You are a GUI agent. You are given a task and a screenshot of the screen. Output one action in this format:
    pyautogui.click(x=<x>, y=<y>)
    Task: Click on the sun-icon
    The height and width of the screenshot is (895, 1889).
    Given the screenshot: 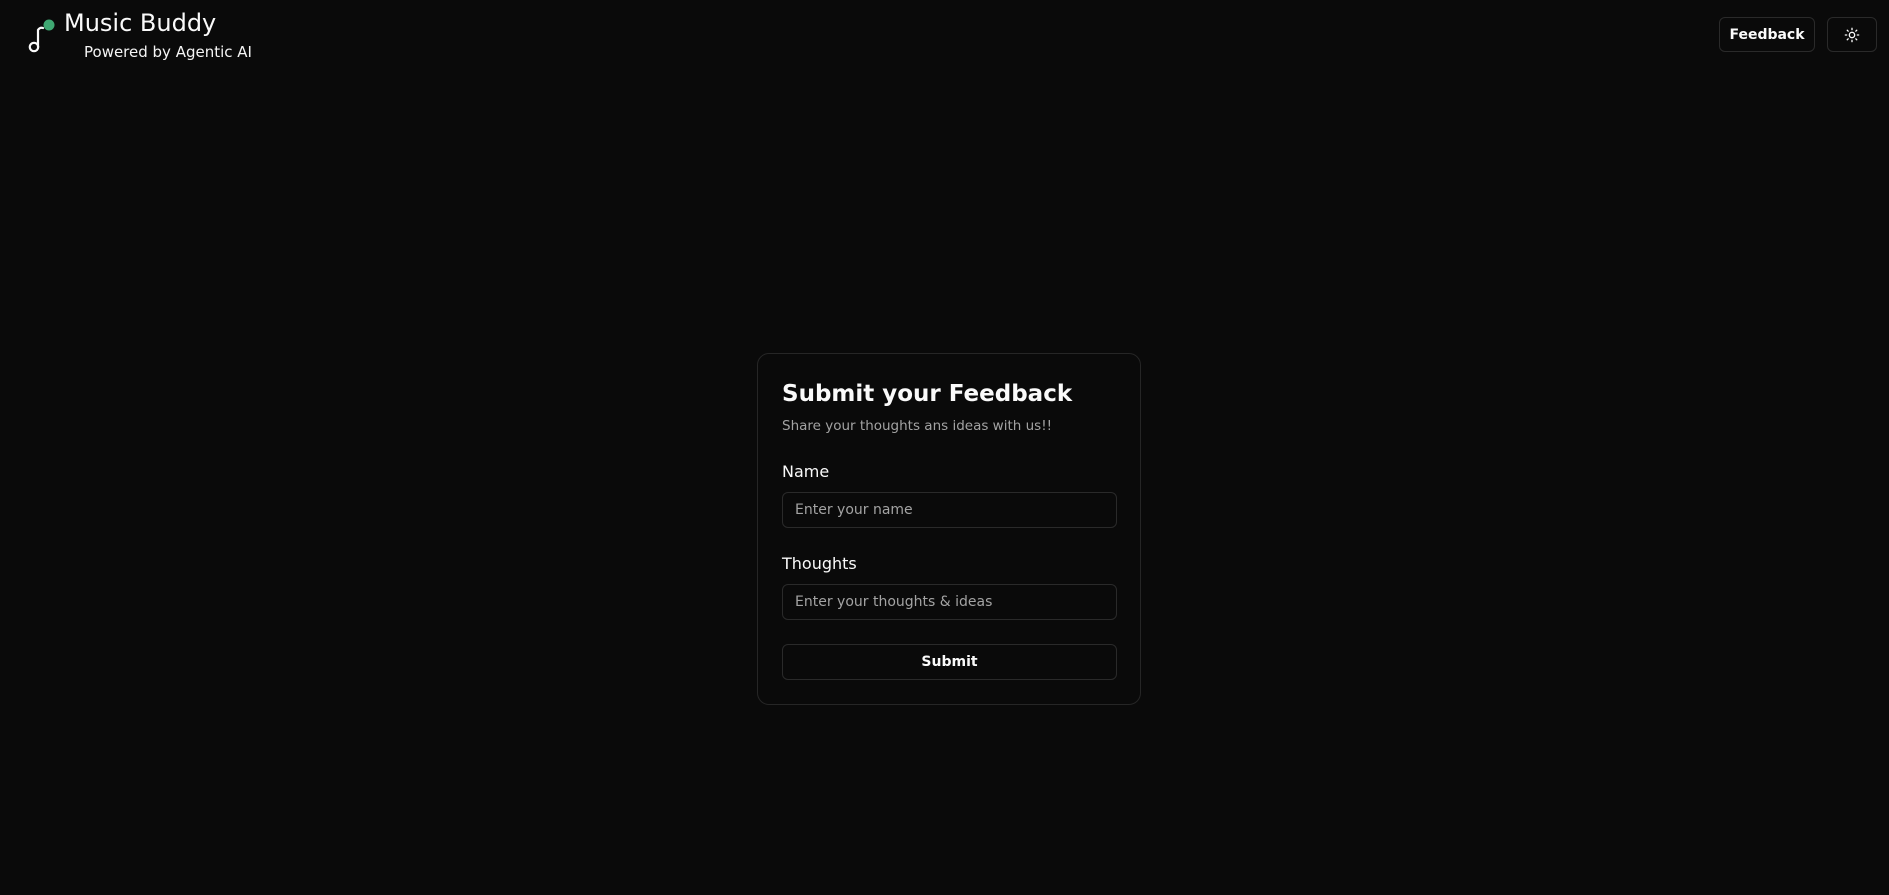 What is the action you would take?
    pyautogui.click(x=1852, y=35)
    